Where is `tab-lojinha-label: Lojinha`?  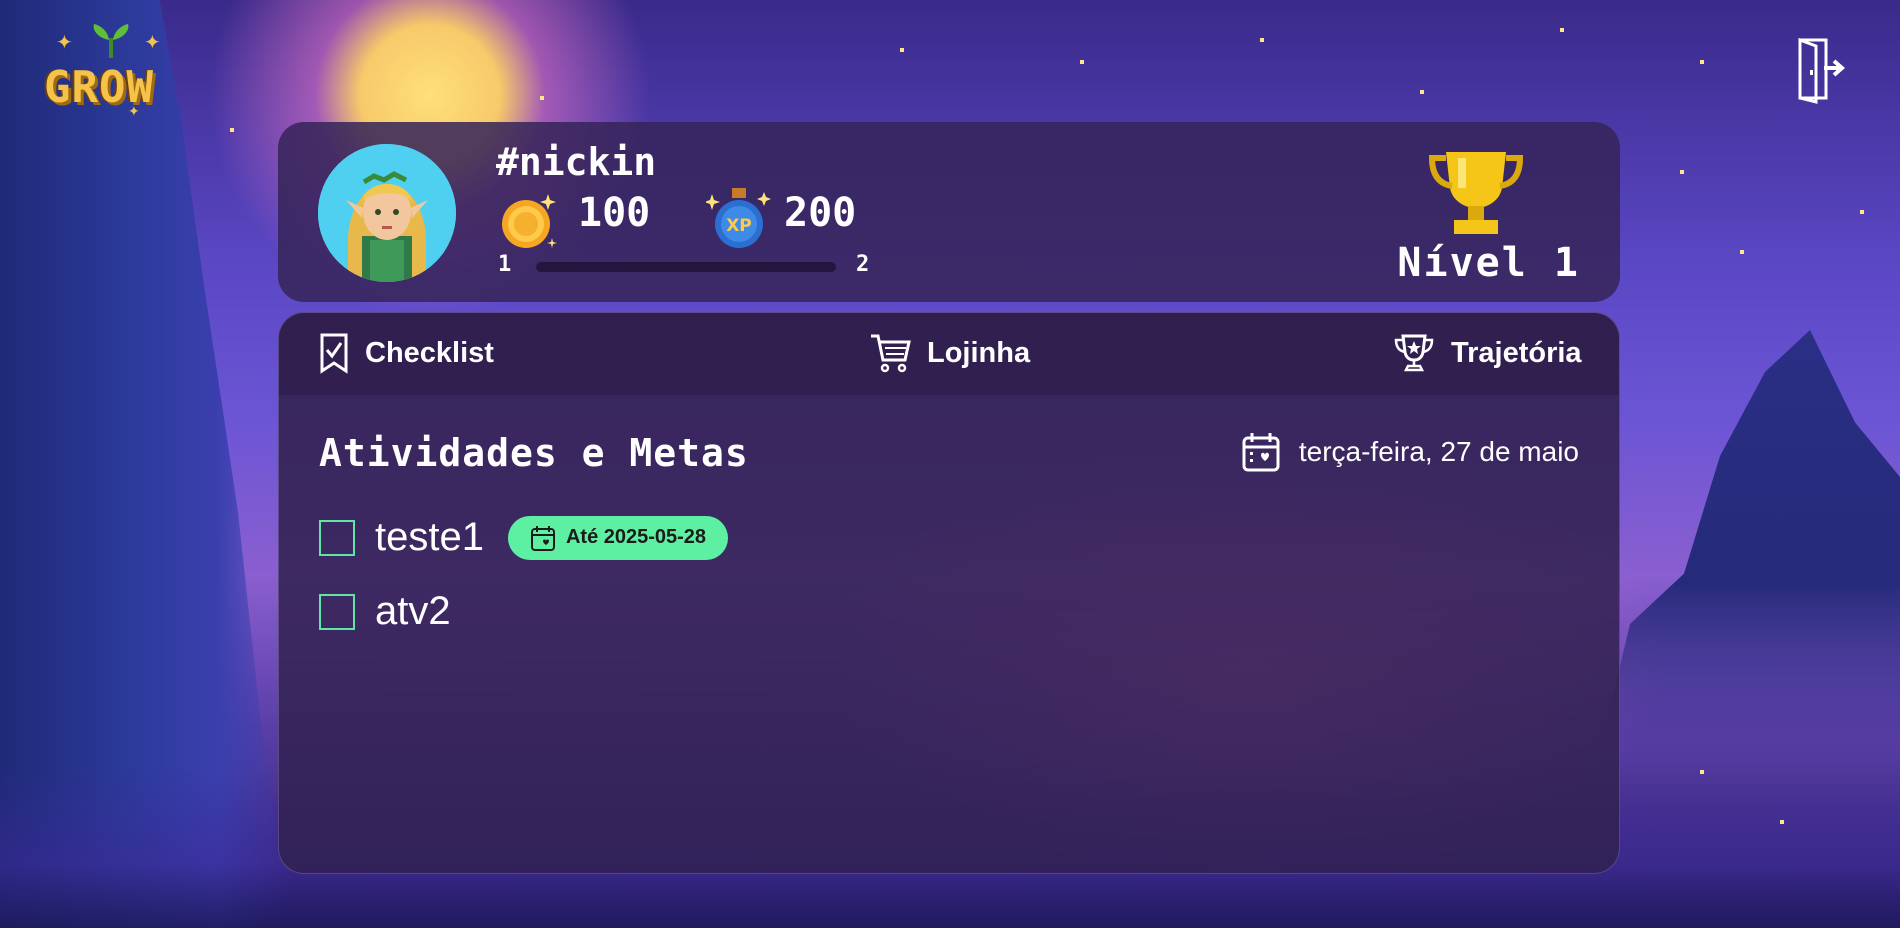 tab-lojinha-label: Lojinha is located at coordinates (979, 352).